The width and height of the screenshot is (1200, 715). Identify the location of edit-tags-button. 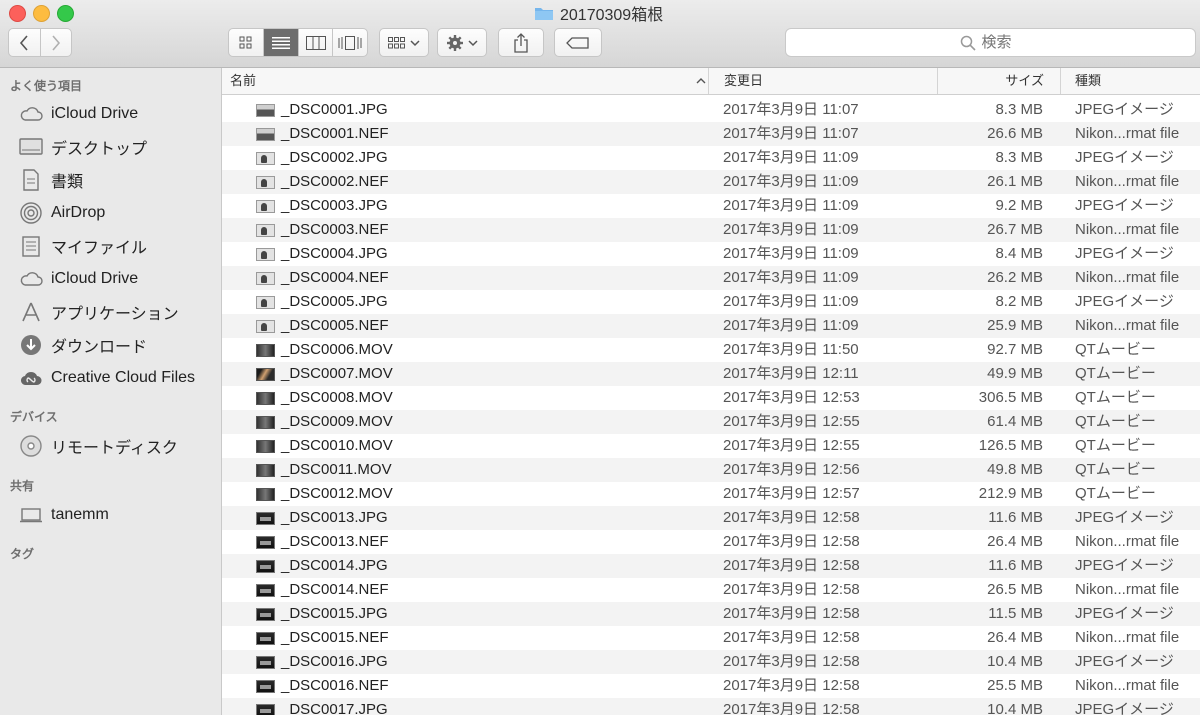
(578, 42).